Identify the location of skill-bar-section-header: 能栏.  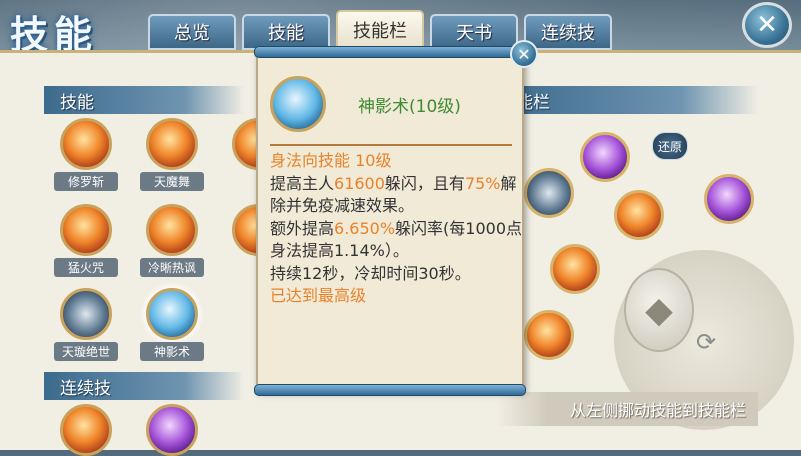
(629, 100).